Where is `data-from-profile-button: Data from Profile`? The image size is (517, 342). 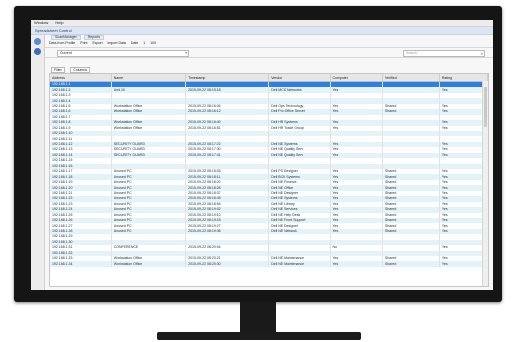
data-from-profile-button: Data from Profile is located at coordinates (62, 43).